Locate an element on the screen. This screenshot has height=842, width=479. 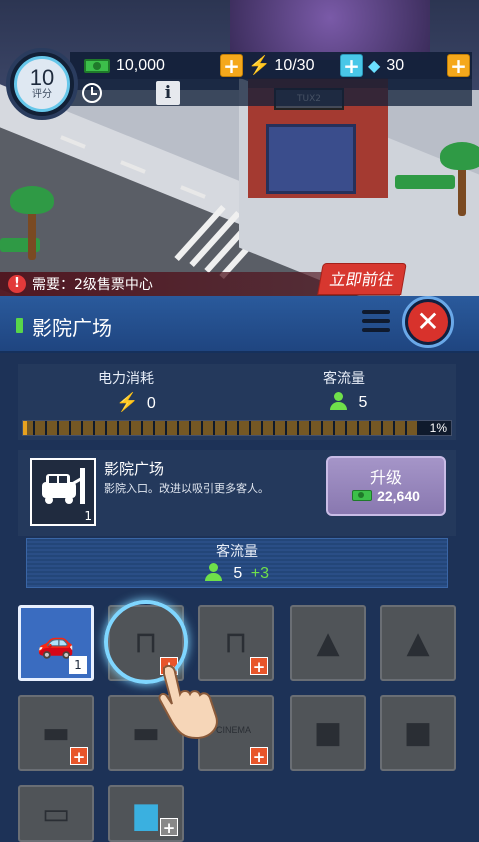
food-truck-icon: ▆ is located at coordinates (146, 813).